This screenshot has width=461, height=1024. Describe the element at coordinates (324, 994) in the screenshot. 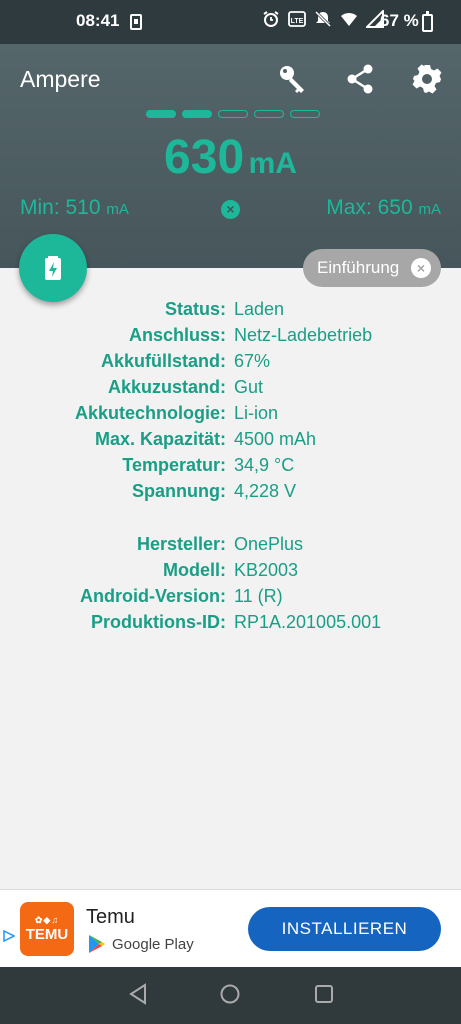

I see `recents-icon` at that location.